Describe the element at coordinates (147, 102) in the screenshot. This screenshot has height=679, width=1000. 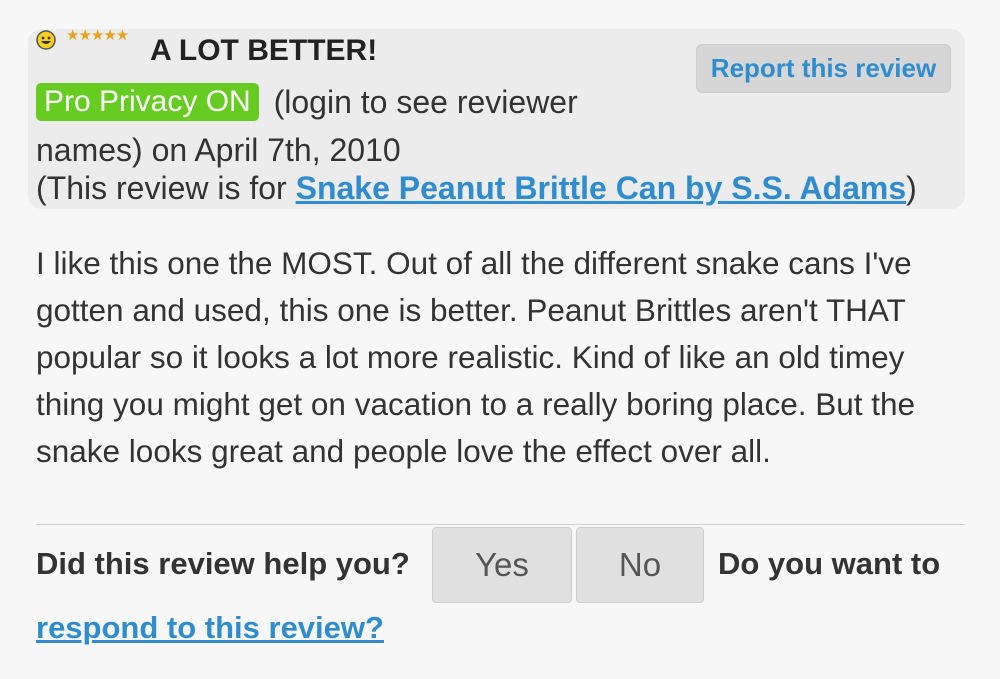
I see `privacy-badge: Pro Privacy ON` at that location.